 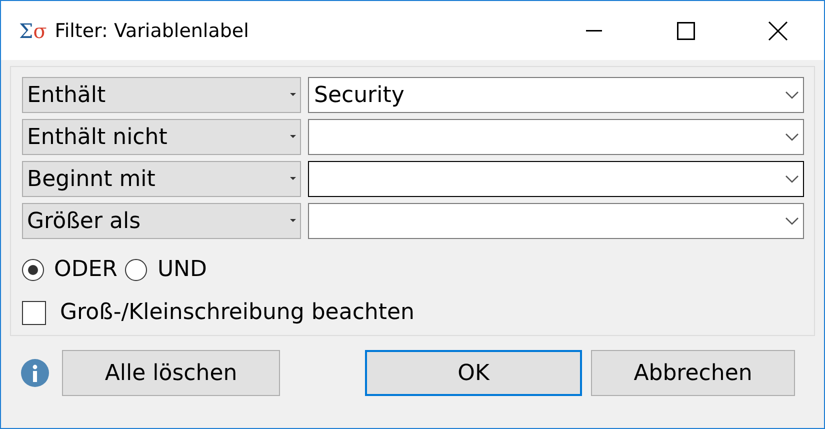 I want to click on operator-dropdown: Größer als, so click(x=161, y=221).